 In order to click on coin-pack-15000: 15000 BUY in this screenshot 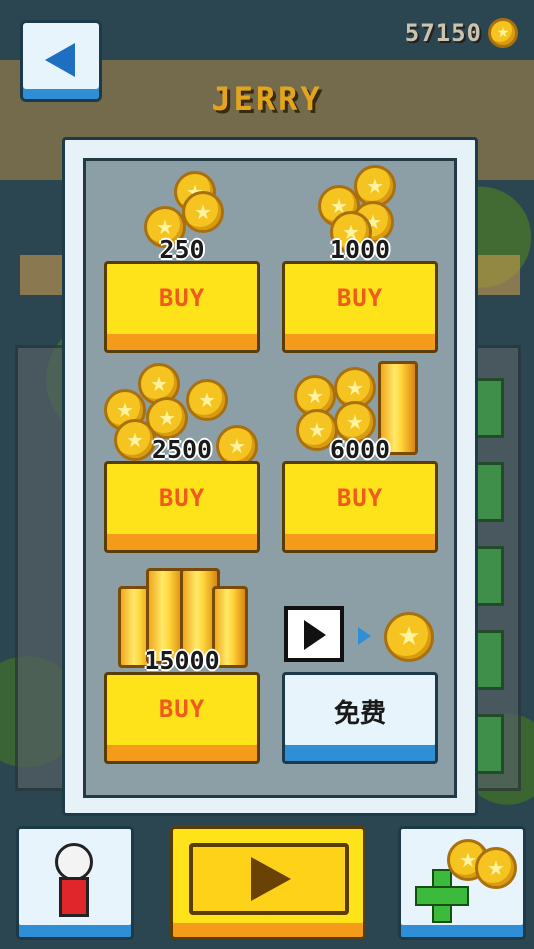, I will do `click(182, 666)`.